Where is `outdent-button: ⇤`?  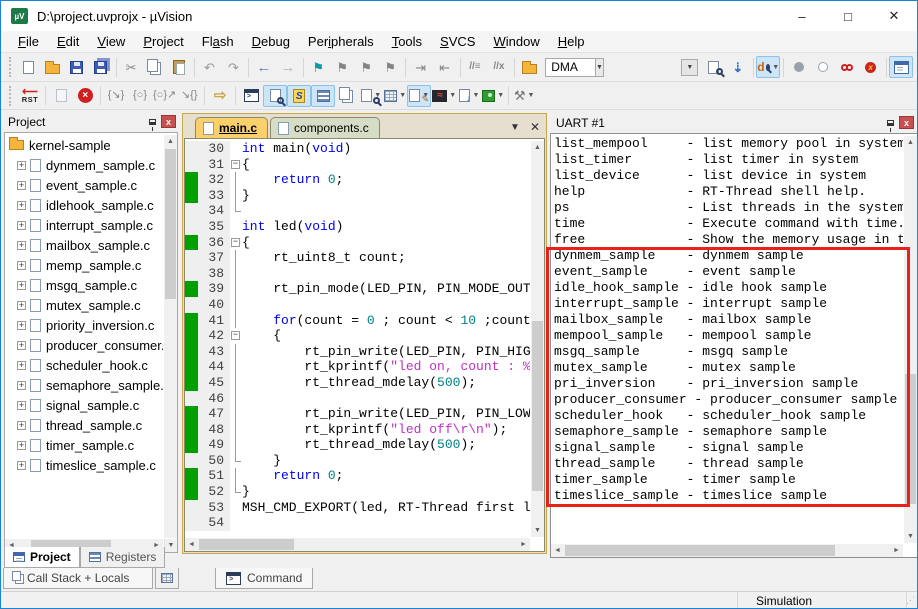
outdent-button: ⇤ is located at coordinates (445, 67).